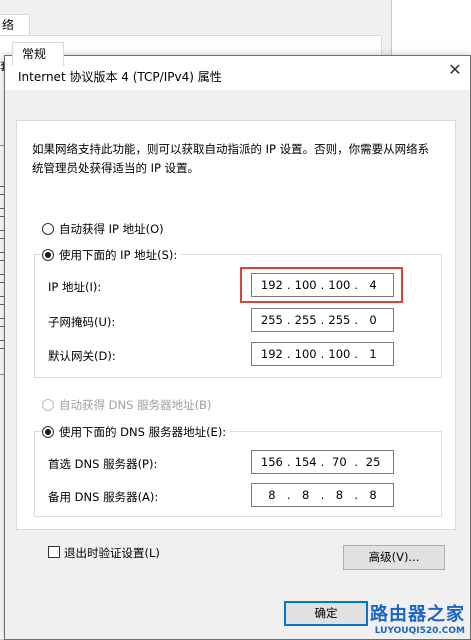 This screenshot has width=471, height=640. What do you see at coordinates (103, 497) in the screenshot?
I see `alternate-dns-label: 备用 DNS 服务器(A):` at bounding box center [103, 497].